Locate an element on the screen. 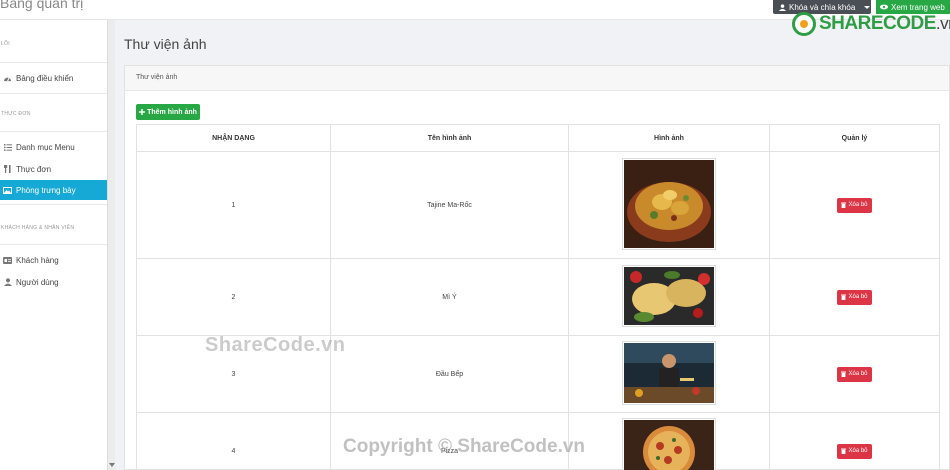 This screenshot has height=470, width=950. sidebar-item-users: Người dùng is located at coordinates (53, 282).